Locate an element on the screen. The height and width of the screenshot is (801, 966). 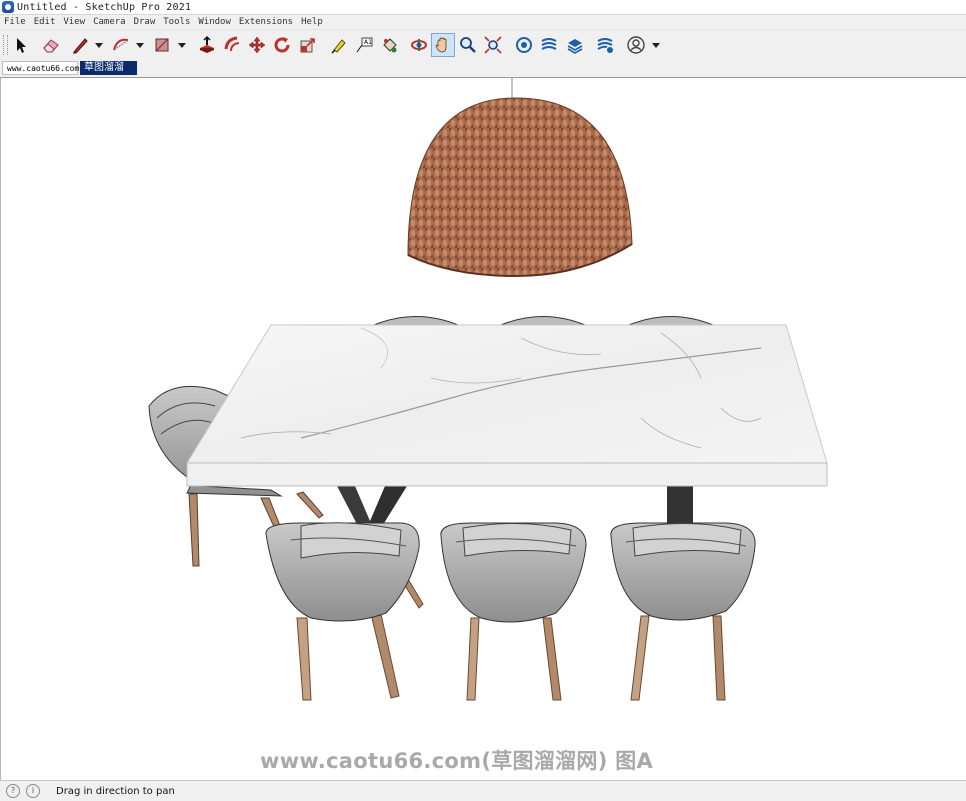
arc-tool-icon is located at coordinates (121, 44).